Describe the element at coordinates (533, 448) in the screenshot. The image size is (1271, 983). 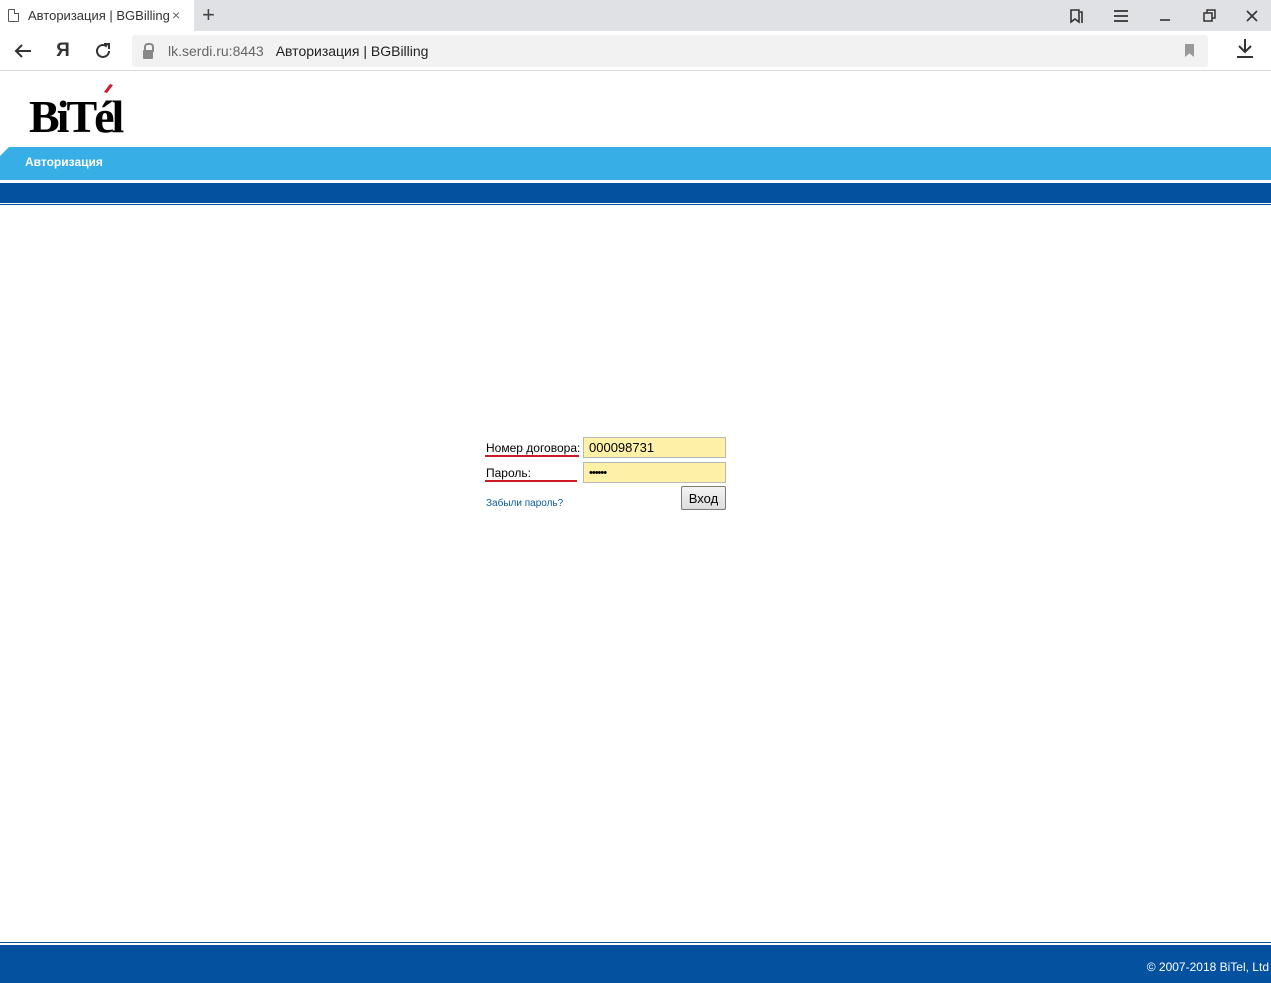
I see `contract-number-label: Номер договора:` at that location.